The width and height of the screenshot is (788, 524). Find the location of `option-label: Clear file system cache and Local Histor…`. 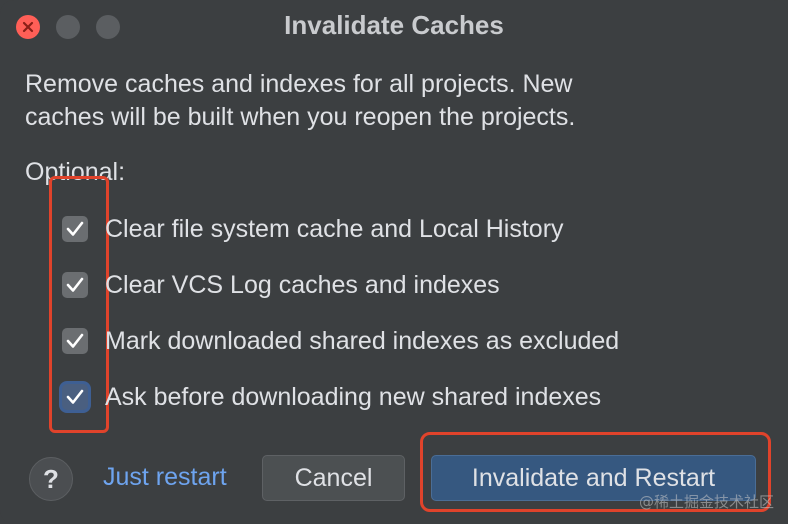

option-label: Clear file system cache and Local Histor… is located at coordinates (334, 228).